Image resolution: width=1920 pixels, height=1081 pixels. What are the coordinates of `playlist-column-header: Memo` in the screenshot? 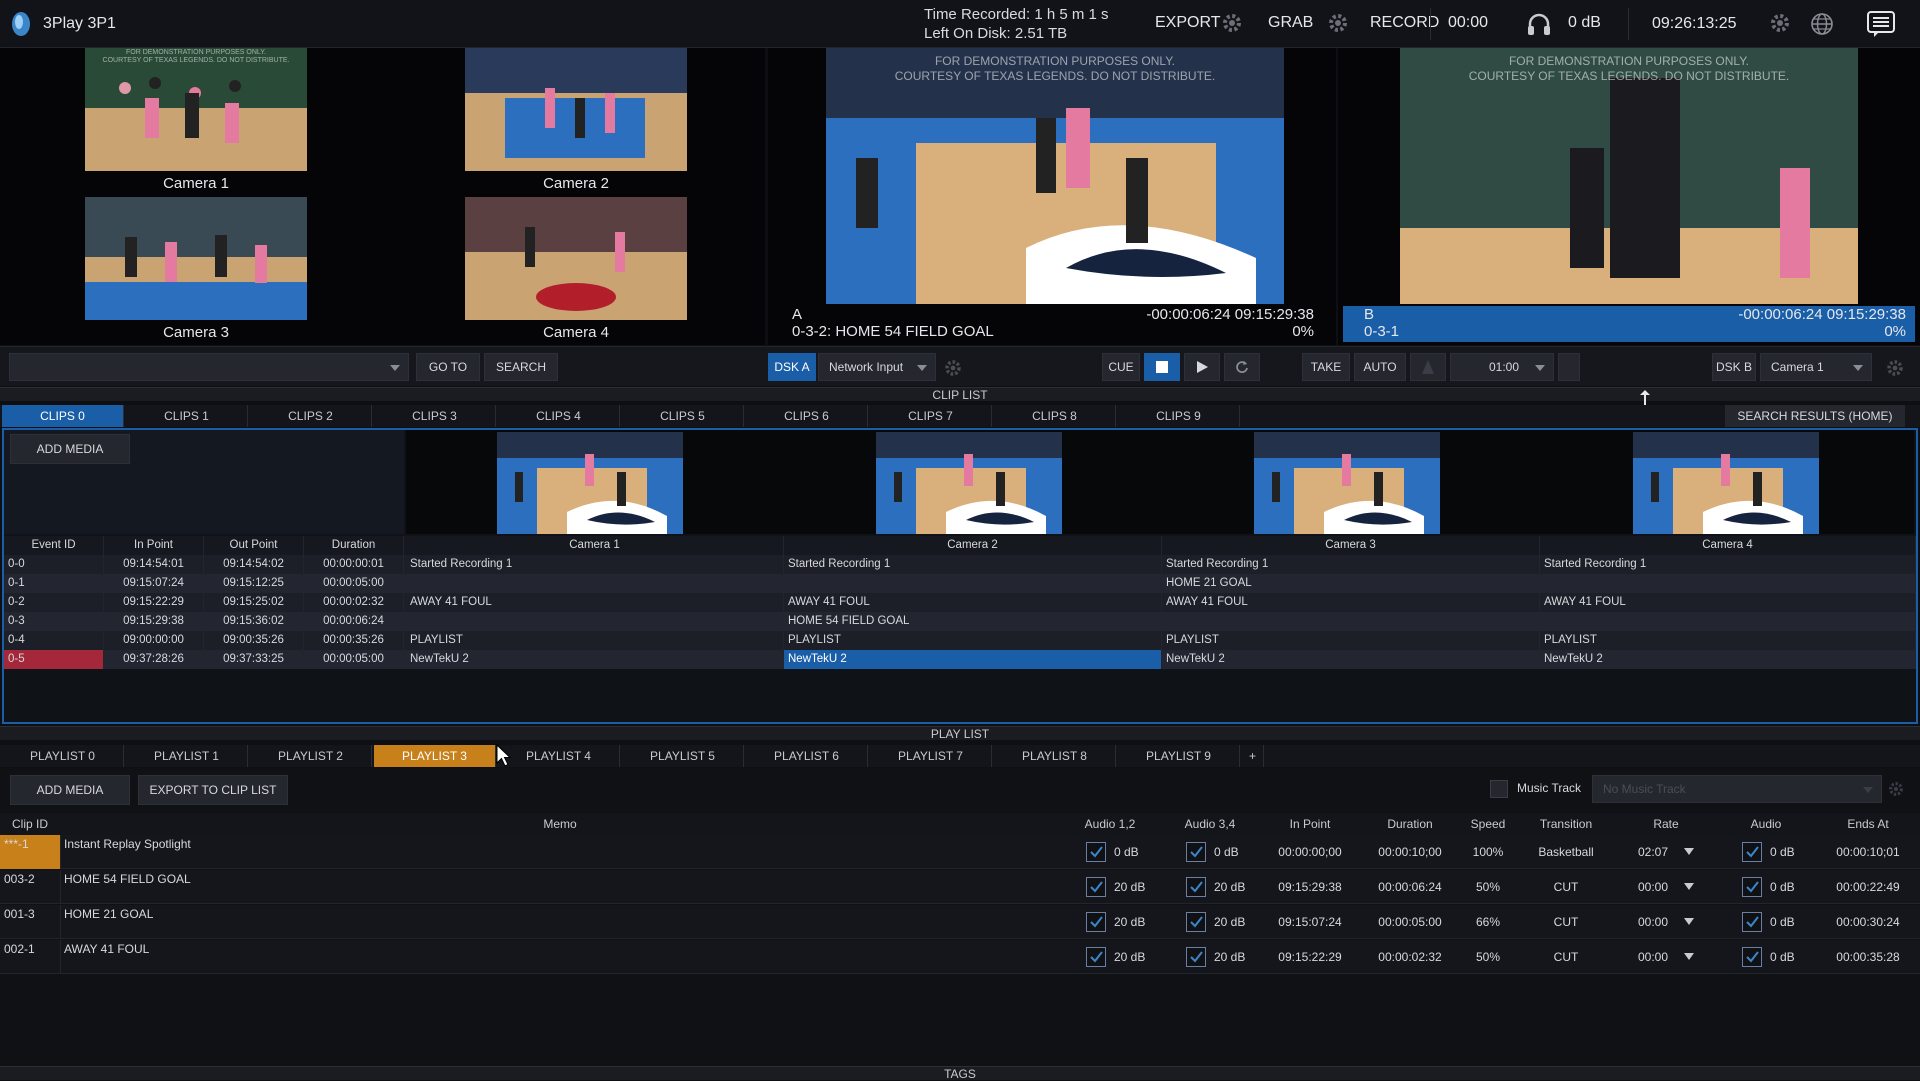 It's located at (560, 824).